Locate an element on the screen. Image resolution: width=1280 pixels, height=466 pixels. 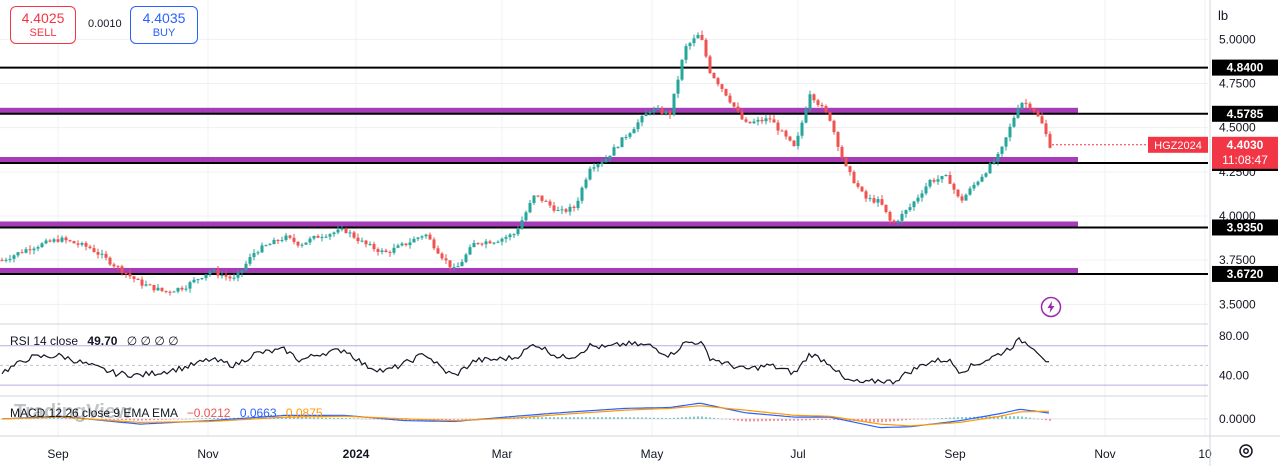
gear-icon is located at coordinates (1246, 451).